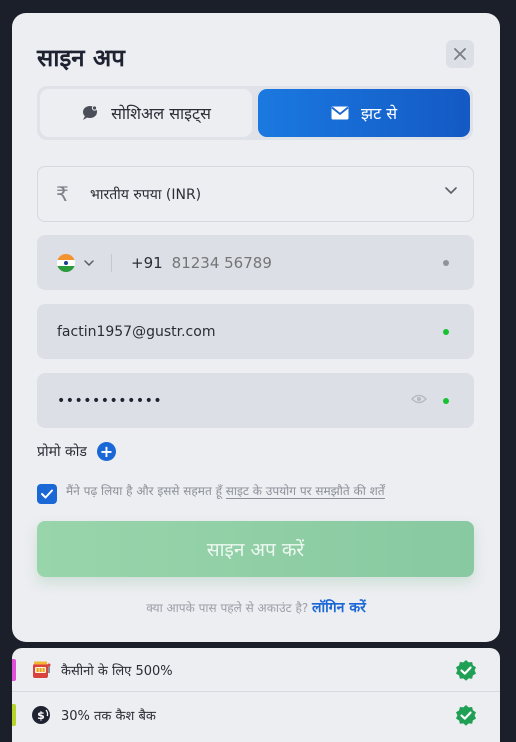 Image resolution: width=516 pixels, height=742 pixels. Describe the element at coordinates (255, 549) in the screenshot. I see `signup-button: साइन अप करें` at that location.